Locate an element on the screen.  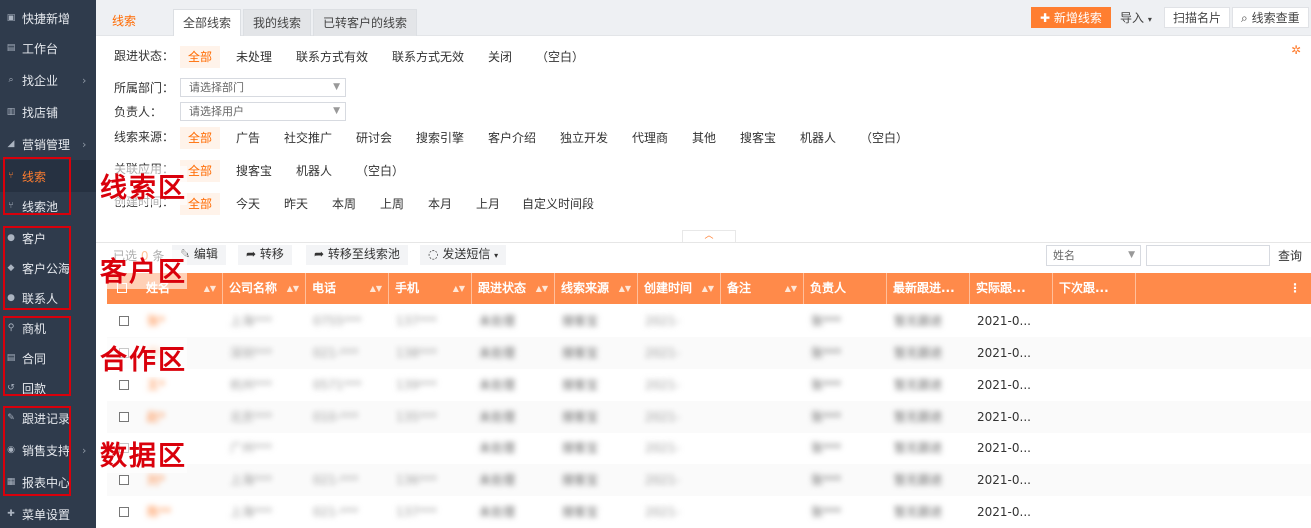
source-option-6: 独立开发 is located at coordinates (584, 138).